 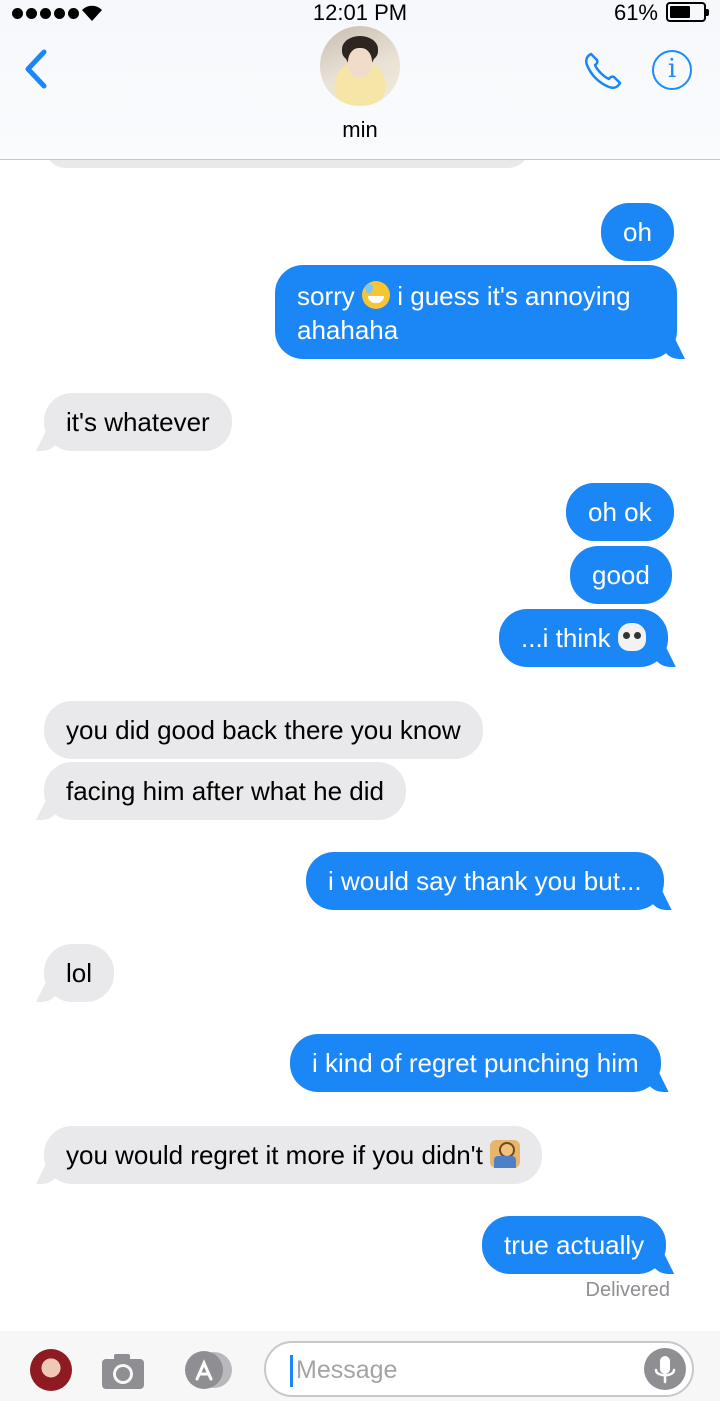 What do you see at coordinates (208, 1370) in the screenshot?
I see `app-store-icon` at bounding box center [208, 1370].